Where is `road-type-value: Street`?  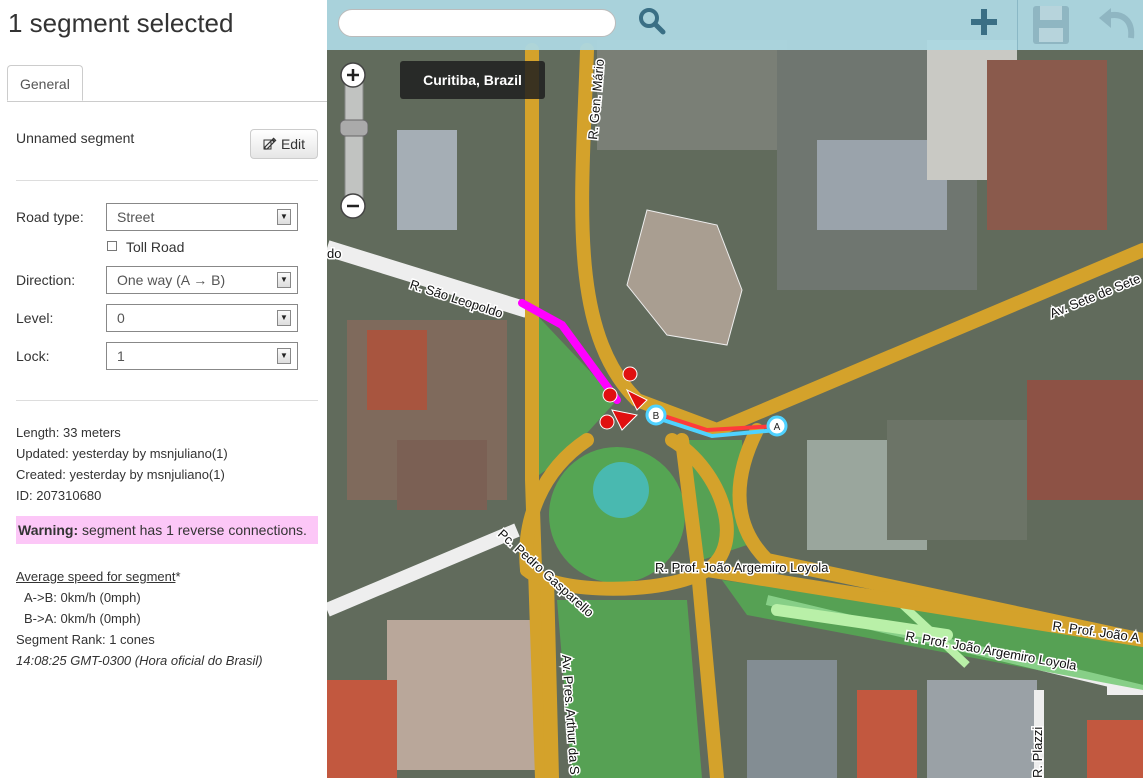
road-type-value: Street is located at coordinates (136, 217).